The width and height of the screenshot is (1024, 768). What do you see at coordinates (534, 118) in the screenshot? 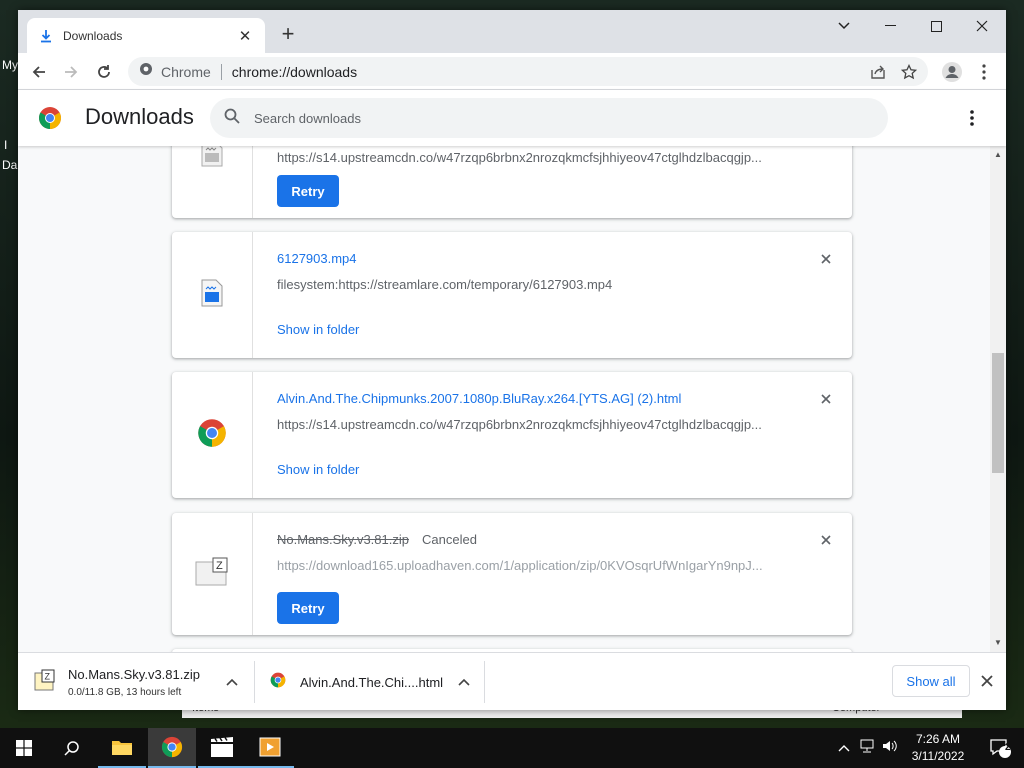
I see `search-input` at bounding box center [534, 118].